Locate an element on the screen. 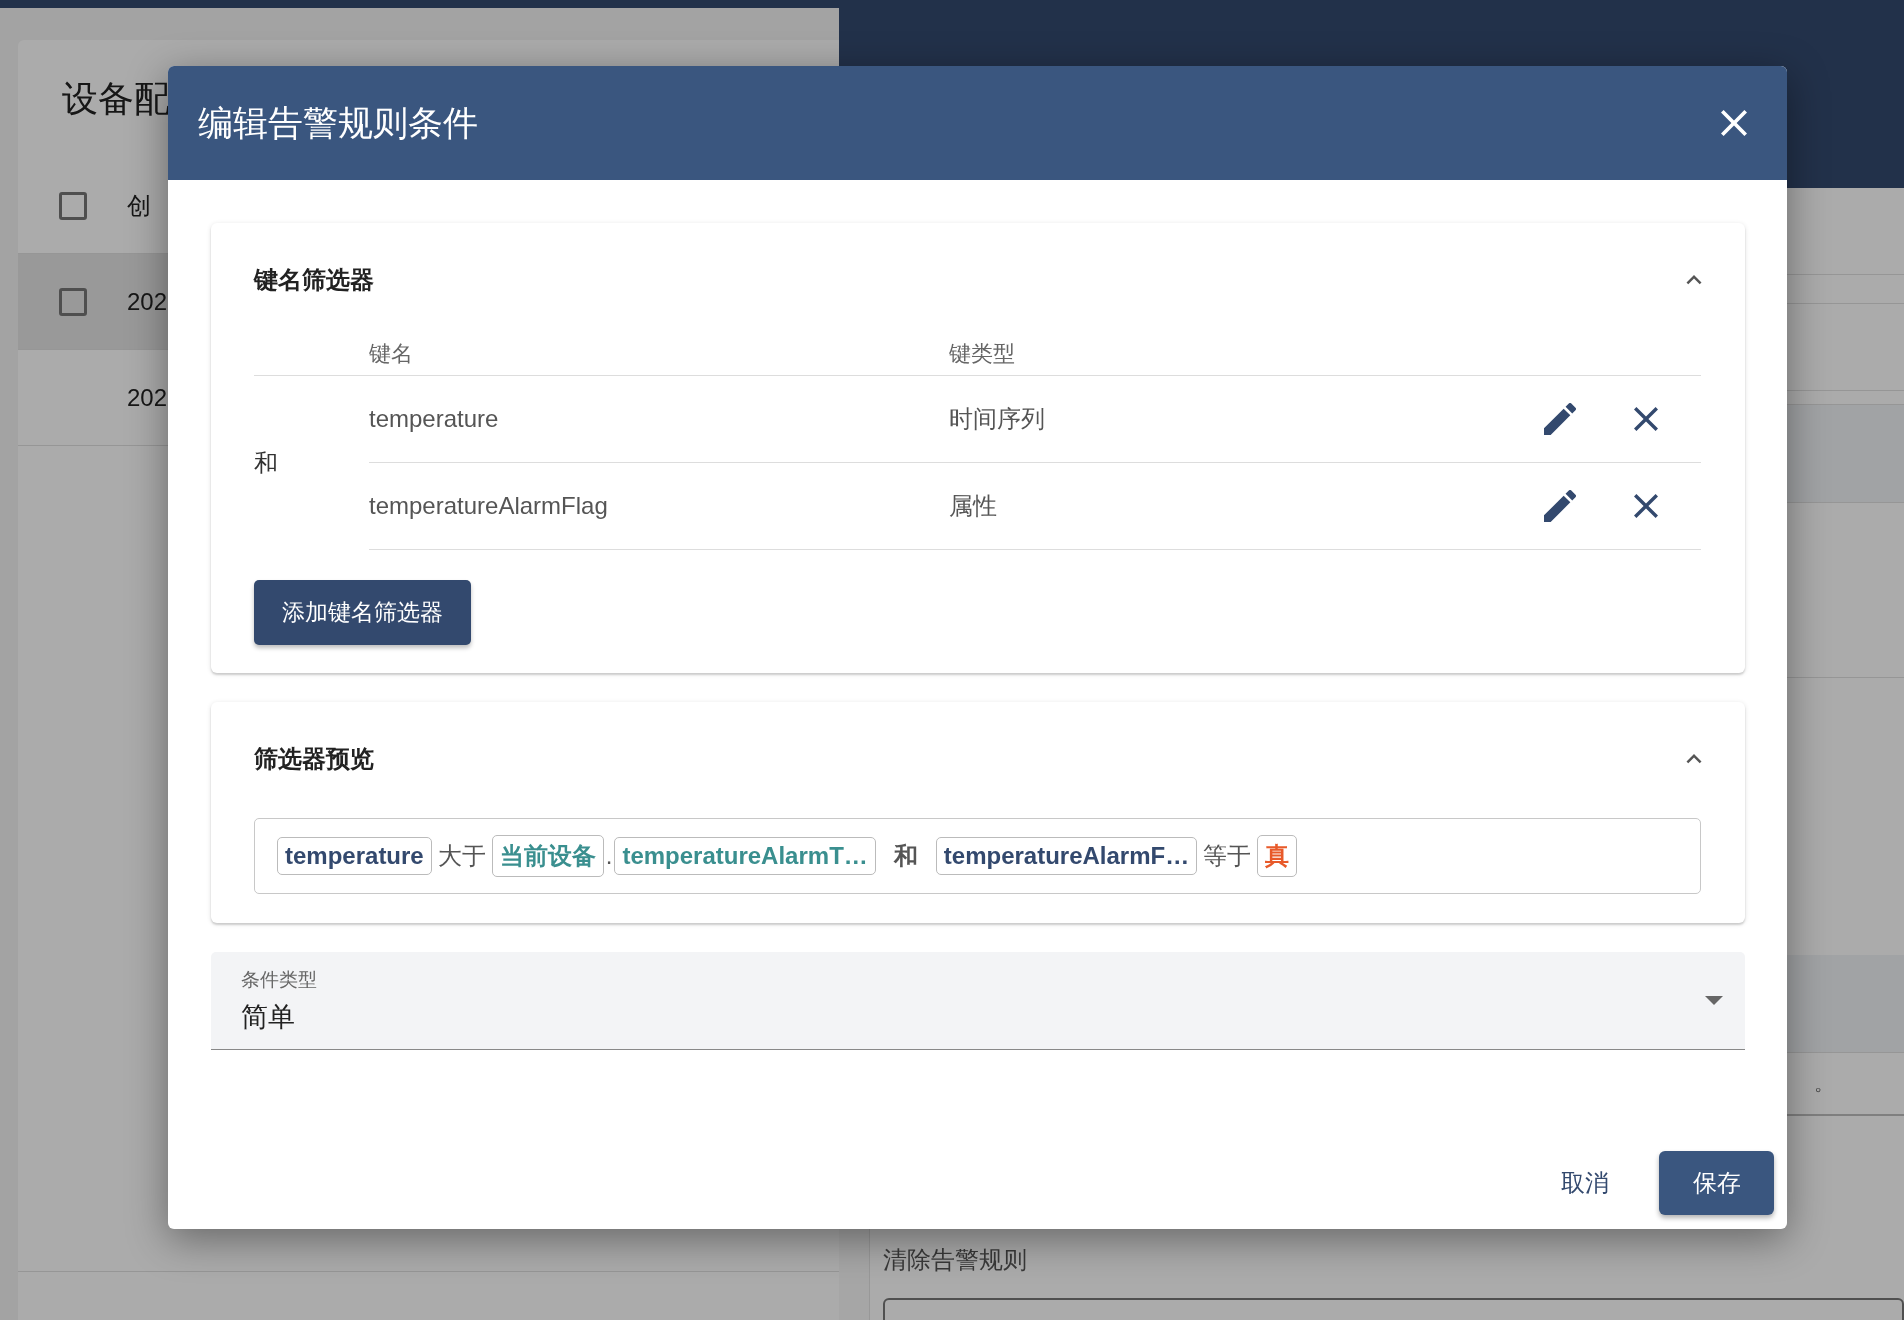 The height and width of the screenshot is (1320, 1904). dialog-title: 编辑告警规则条件 is located at coordinates (338, 122).